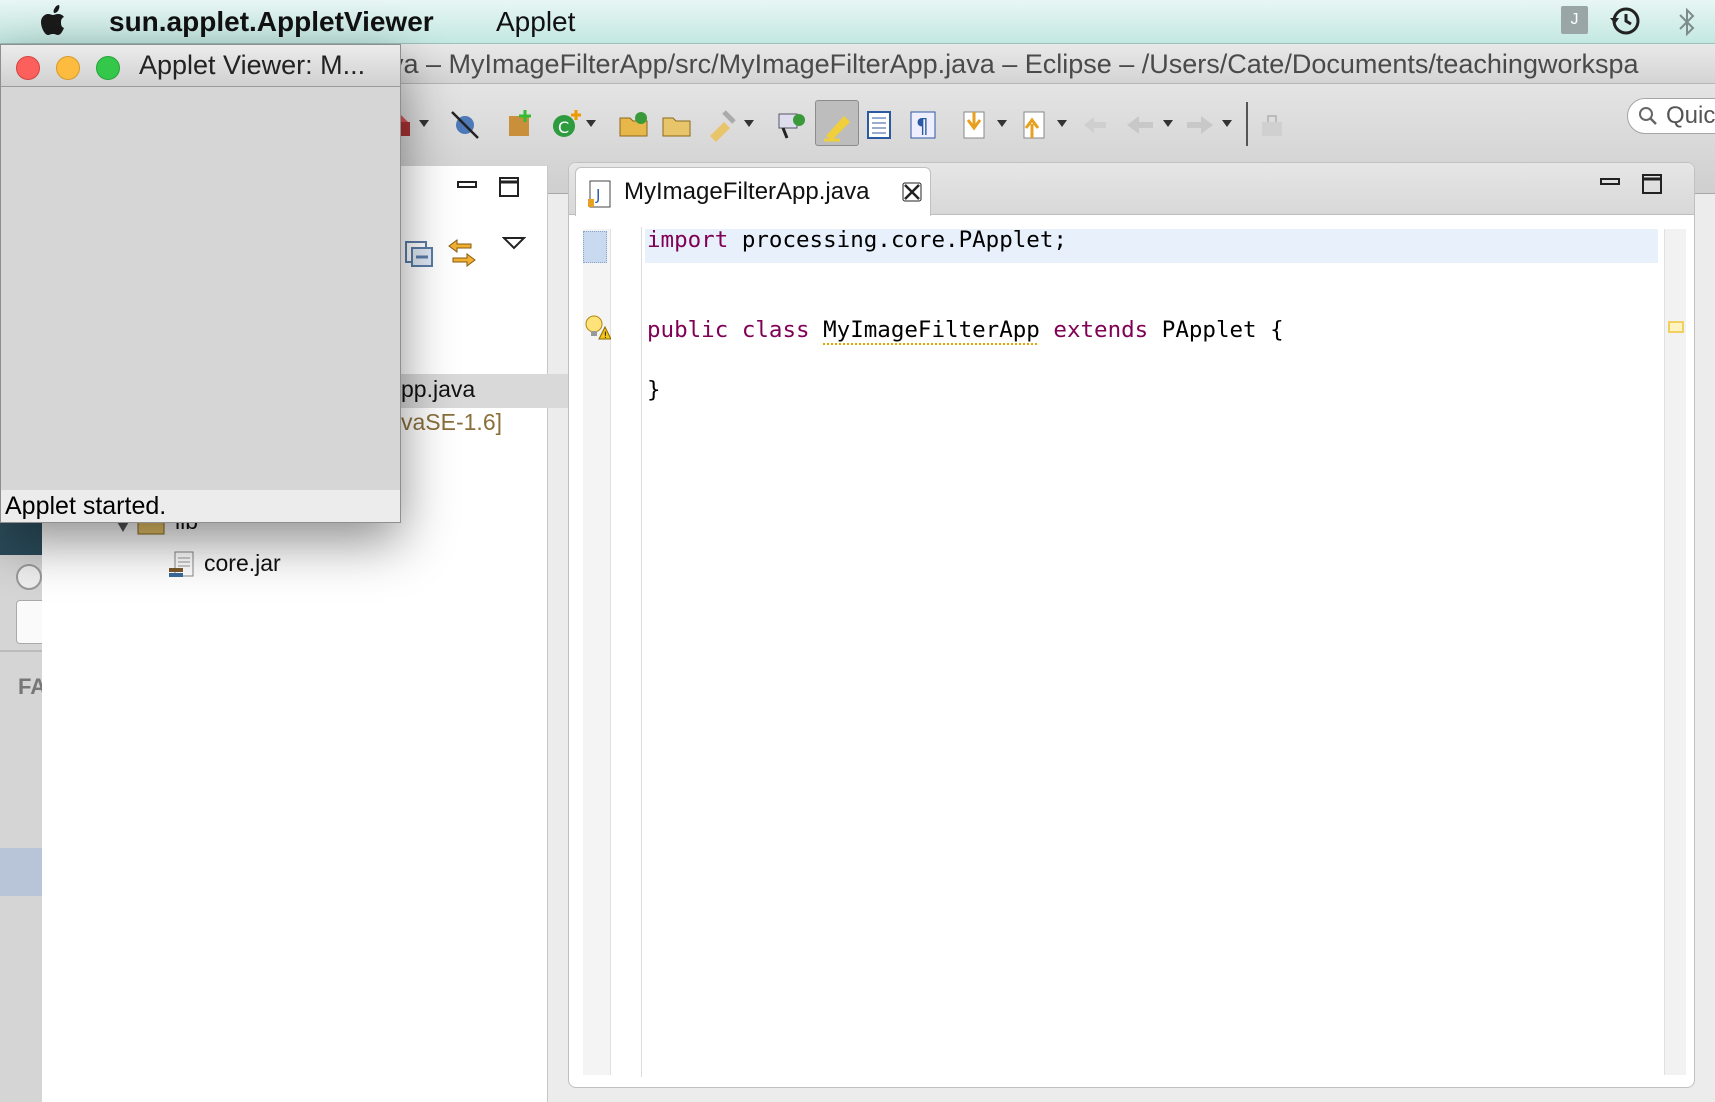  What do you see at coordinates (688, 330) in the screenshot?
I see `keyword: public` at bounding box center [688, 330].